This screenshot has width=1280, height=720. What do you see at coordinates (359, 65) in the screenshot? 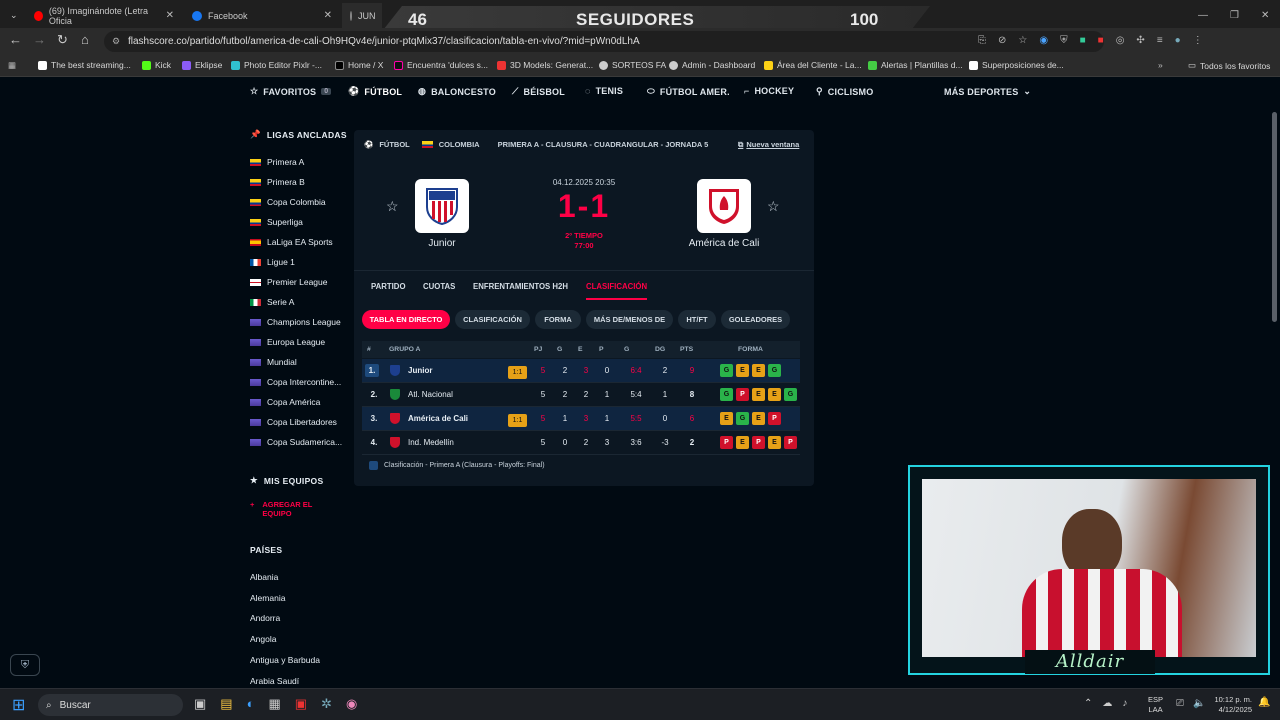
I see `bookmark-item: Home / X` at bounding box center [359, 65].